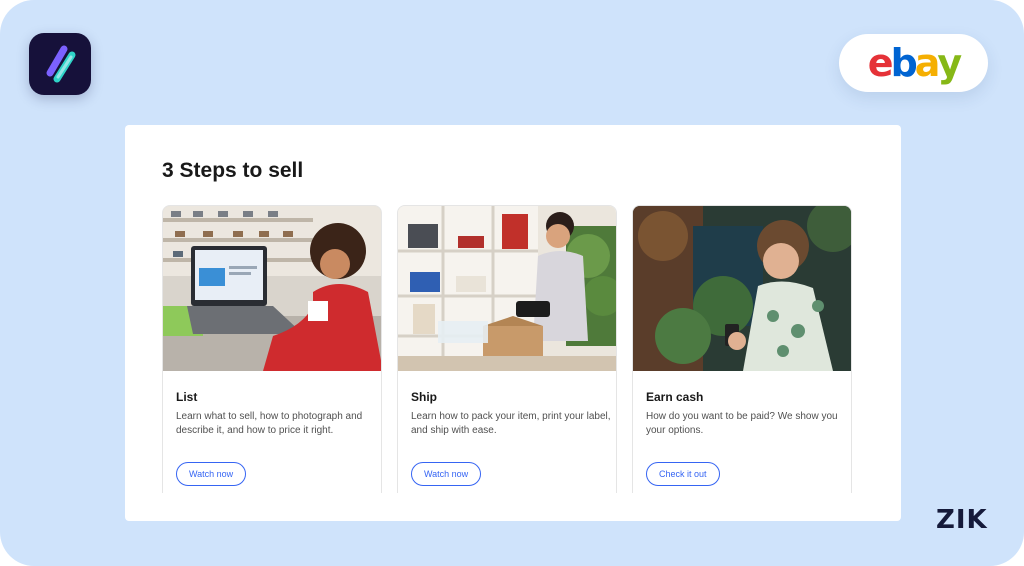 Image resolution: width=1024 pixels, height=566 pixels. What do you see at coordinates (187, 397) in the screenshot?
I see `card-title: List` at bounding box center [187, 397].